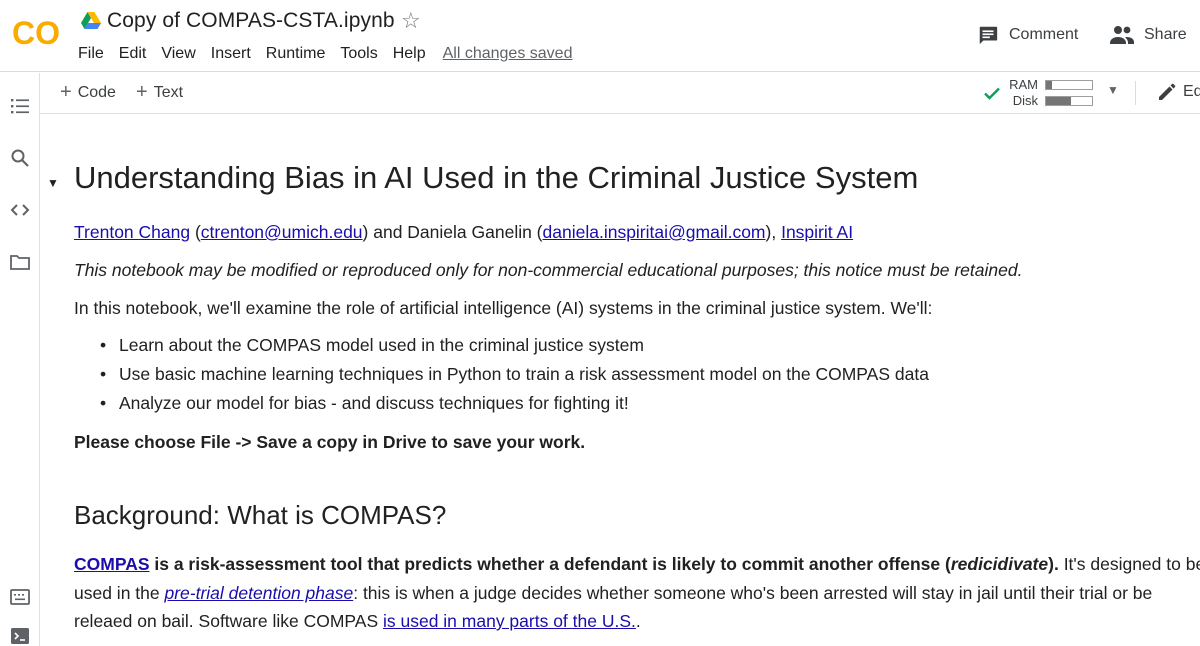 The height and width of the screenshot is (646, 1200). What do you see at coordinates (1059, 101) in the screenshot?
I see `disk-usage-fill` at bounding box center [1059, 101].